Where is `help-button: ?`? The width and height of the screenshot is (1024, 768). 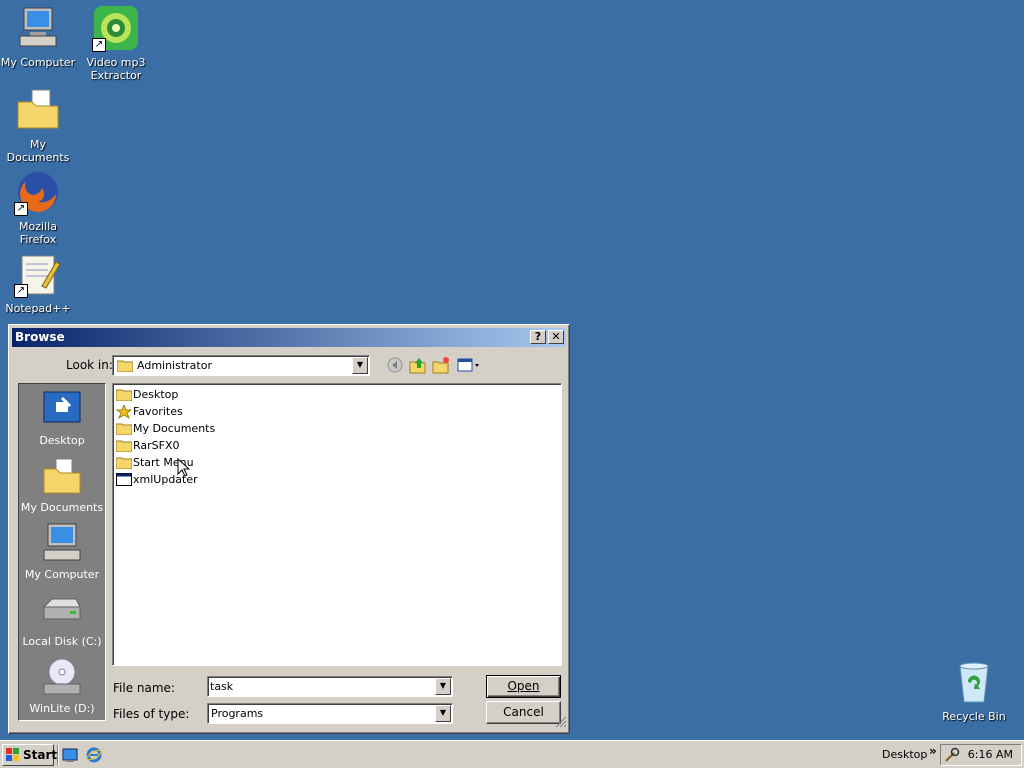
help-button: ? is located at coordinates (538, 337).